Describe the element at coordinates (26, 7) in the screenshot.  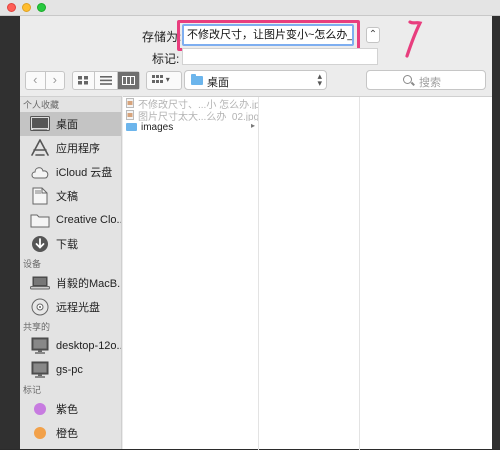
I see `minimize-window-button` at that location.